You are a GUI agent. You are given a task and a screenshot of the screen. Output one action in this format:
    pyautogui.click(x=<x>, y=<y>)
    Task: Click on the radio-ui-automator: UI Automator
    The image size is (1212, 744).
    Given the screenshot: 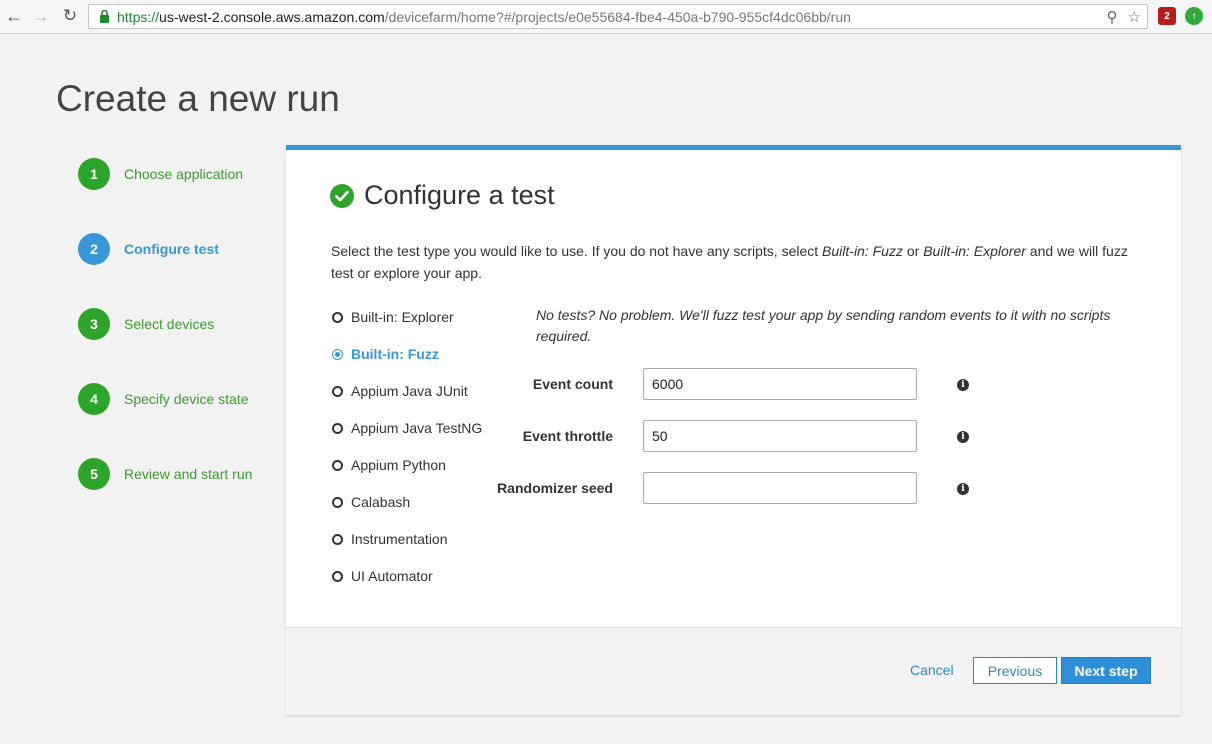 What is the action you would take?
    pyautogui.click(x=417, y=576)
    